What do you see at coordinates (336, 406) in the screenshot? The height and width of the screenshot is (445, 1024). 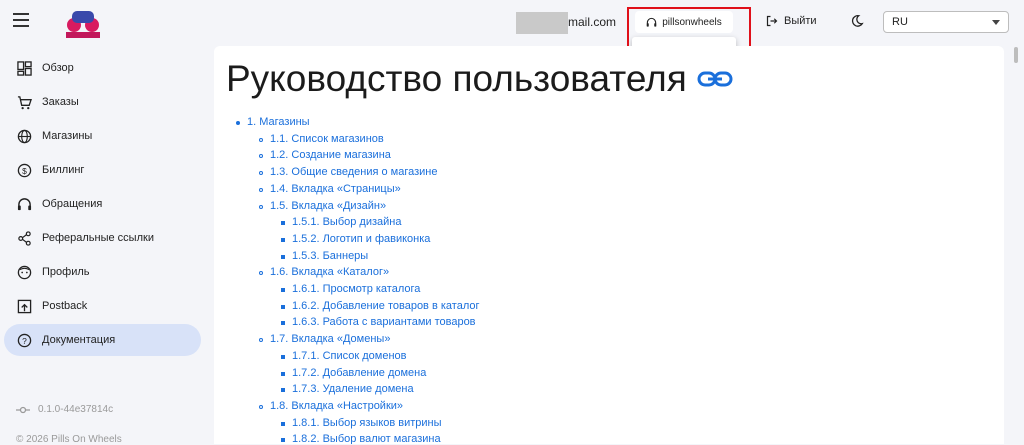 I see `toc-link: 1.8. Вкладка «Настройки»` at bounding box center [336, 406].